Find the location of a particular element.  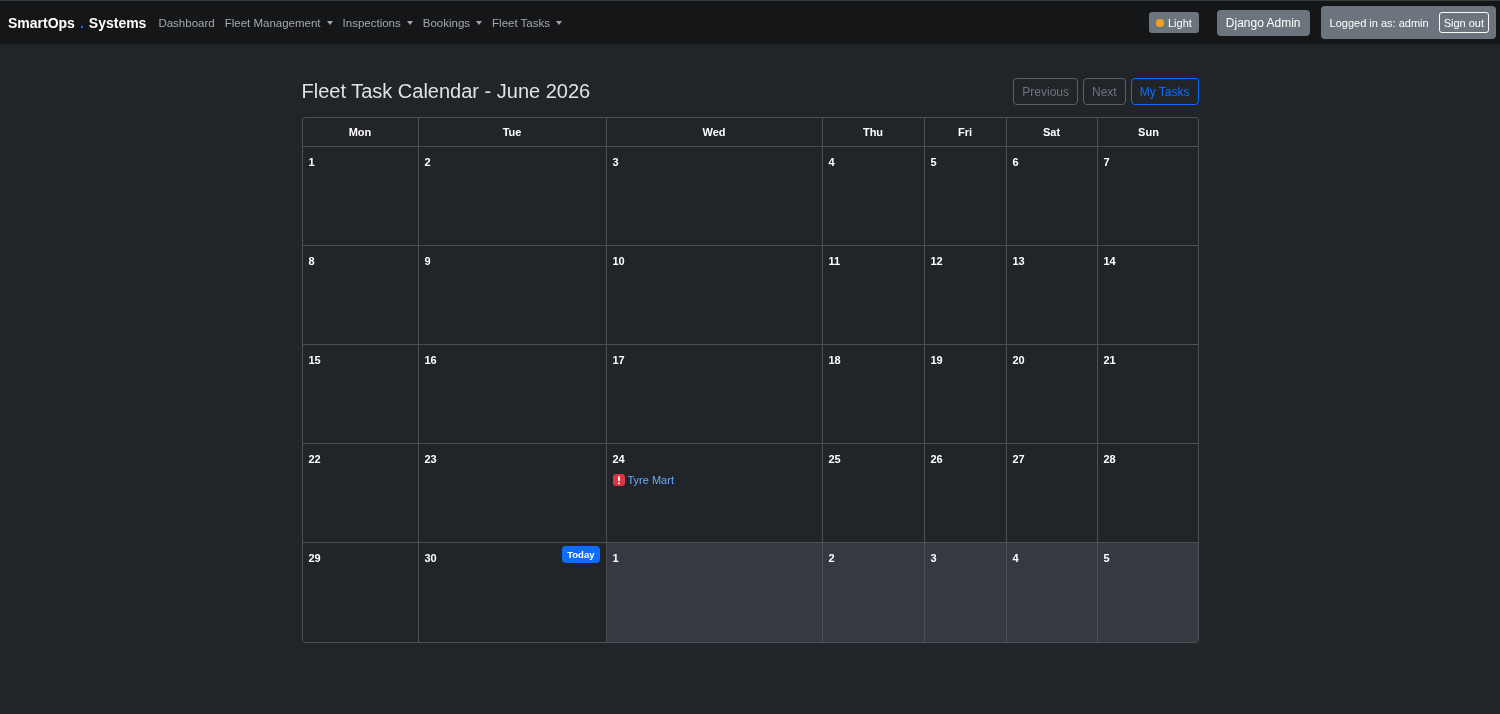

day-number: 26 is located at coordinates (936, 459).